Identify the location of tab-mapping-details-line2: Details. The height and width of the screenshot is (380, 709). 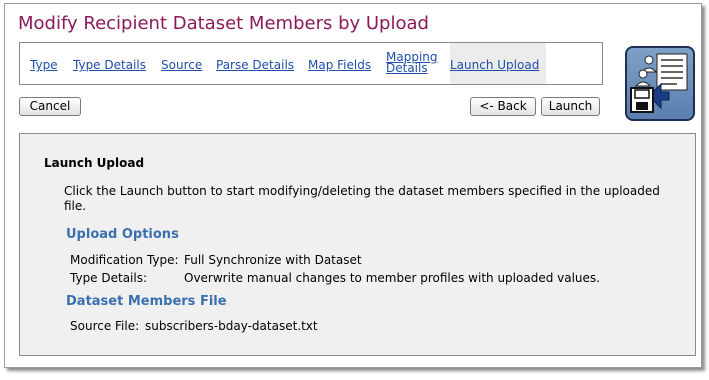
(407, 68).